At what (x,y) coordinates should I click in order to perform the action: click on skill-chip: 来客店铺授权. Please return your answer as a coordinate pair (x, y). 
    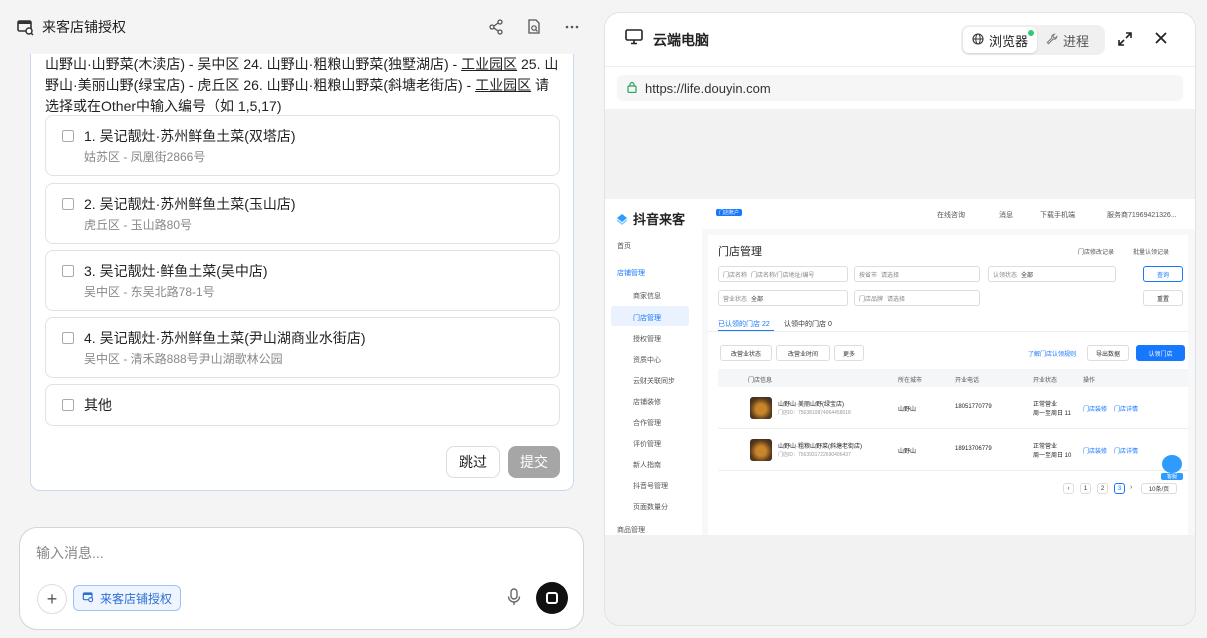
    Looking at the image, I should click on (127, 598).